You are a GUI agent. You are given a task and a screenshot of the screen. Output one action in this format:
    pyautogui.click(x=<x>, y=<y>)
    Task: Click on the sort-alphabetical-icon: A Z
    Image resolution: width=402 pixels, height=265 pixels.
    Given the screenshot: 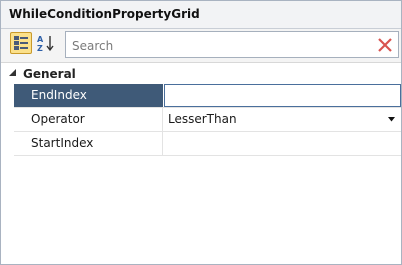 What is the action you would take?
    pyautogui.click(x=45, y=44)
    